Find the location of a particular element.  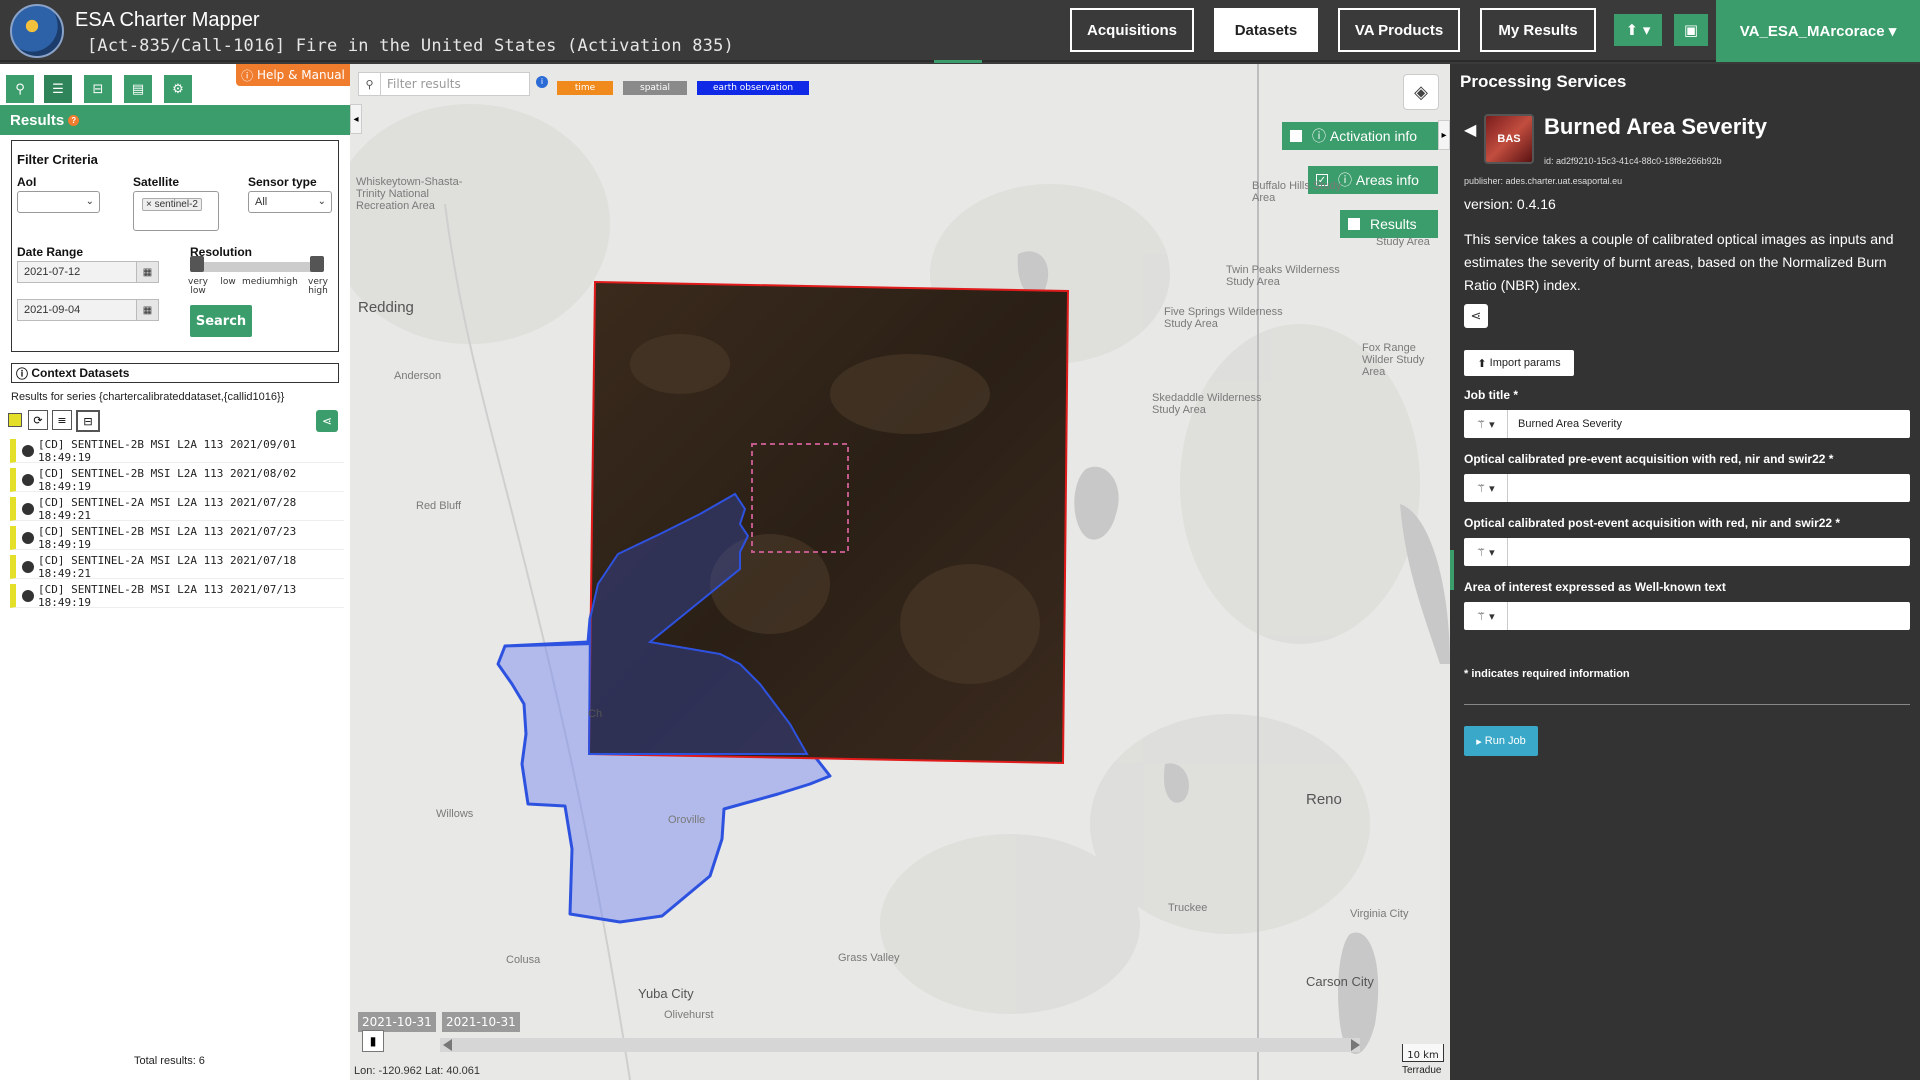

job-title-field: ⚚ ▾ Burned Area Severity is located at coordinates (1687, 424).